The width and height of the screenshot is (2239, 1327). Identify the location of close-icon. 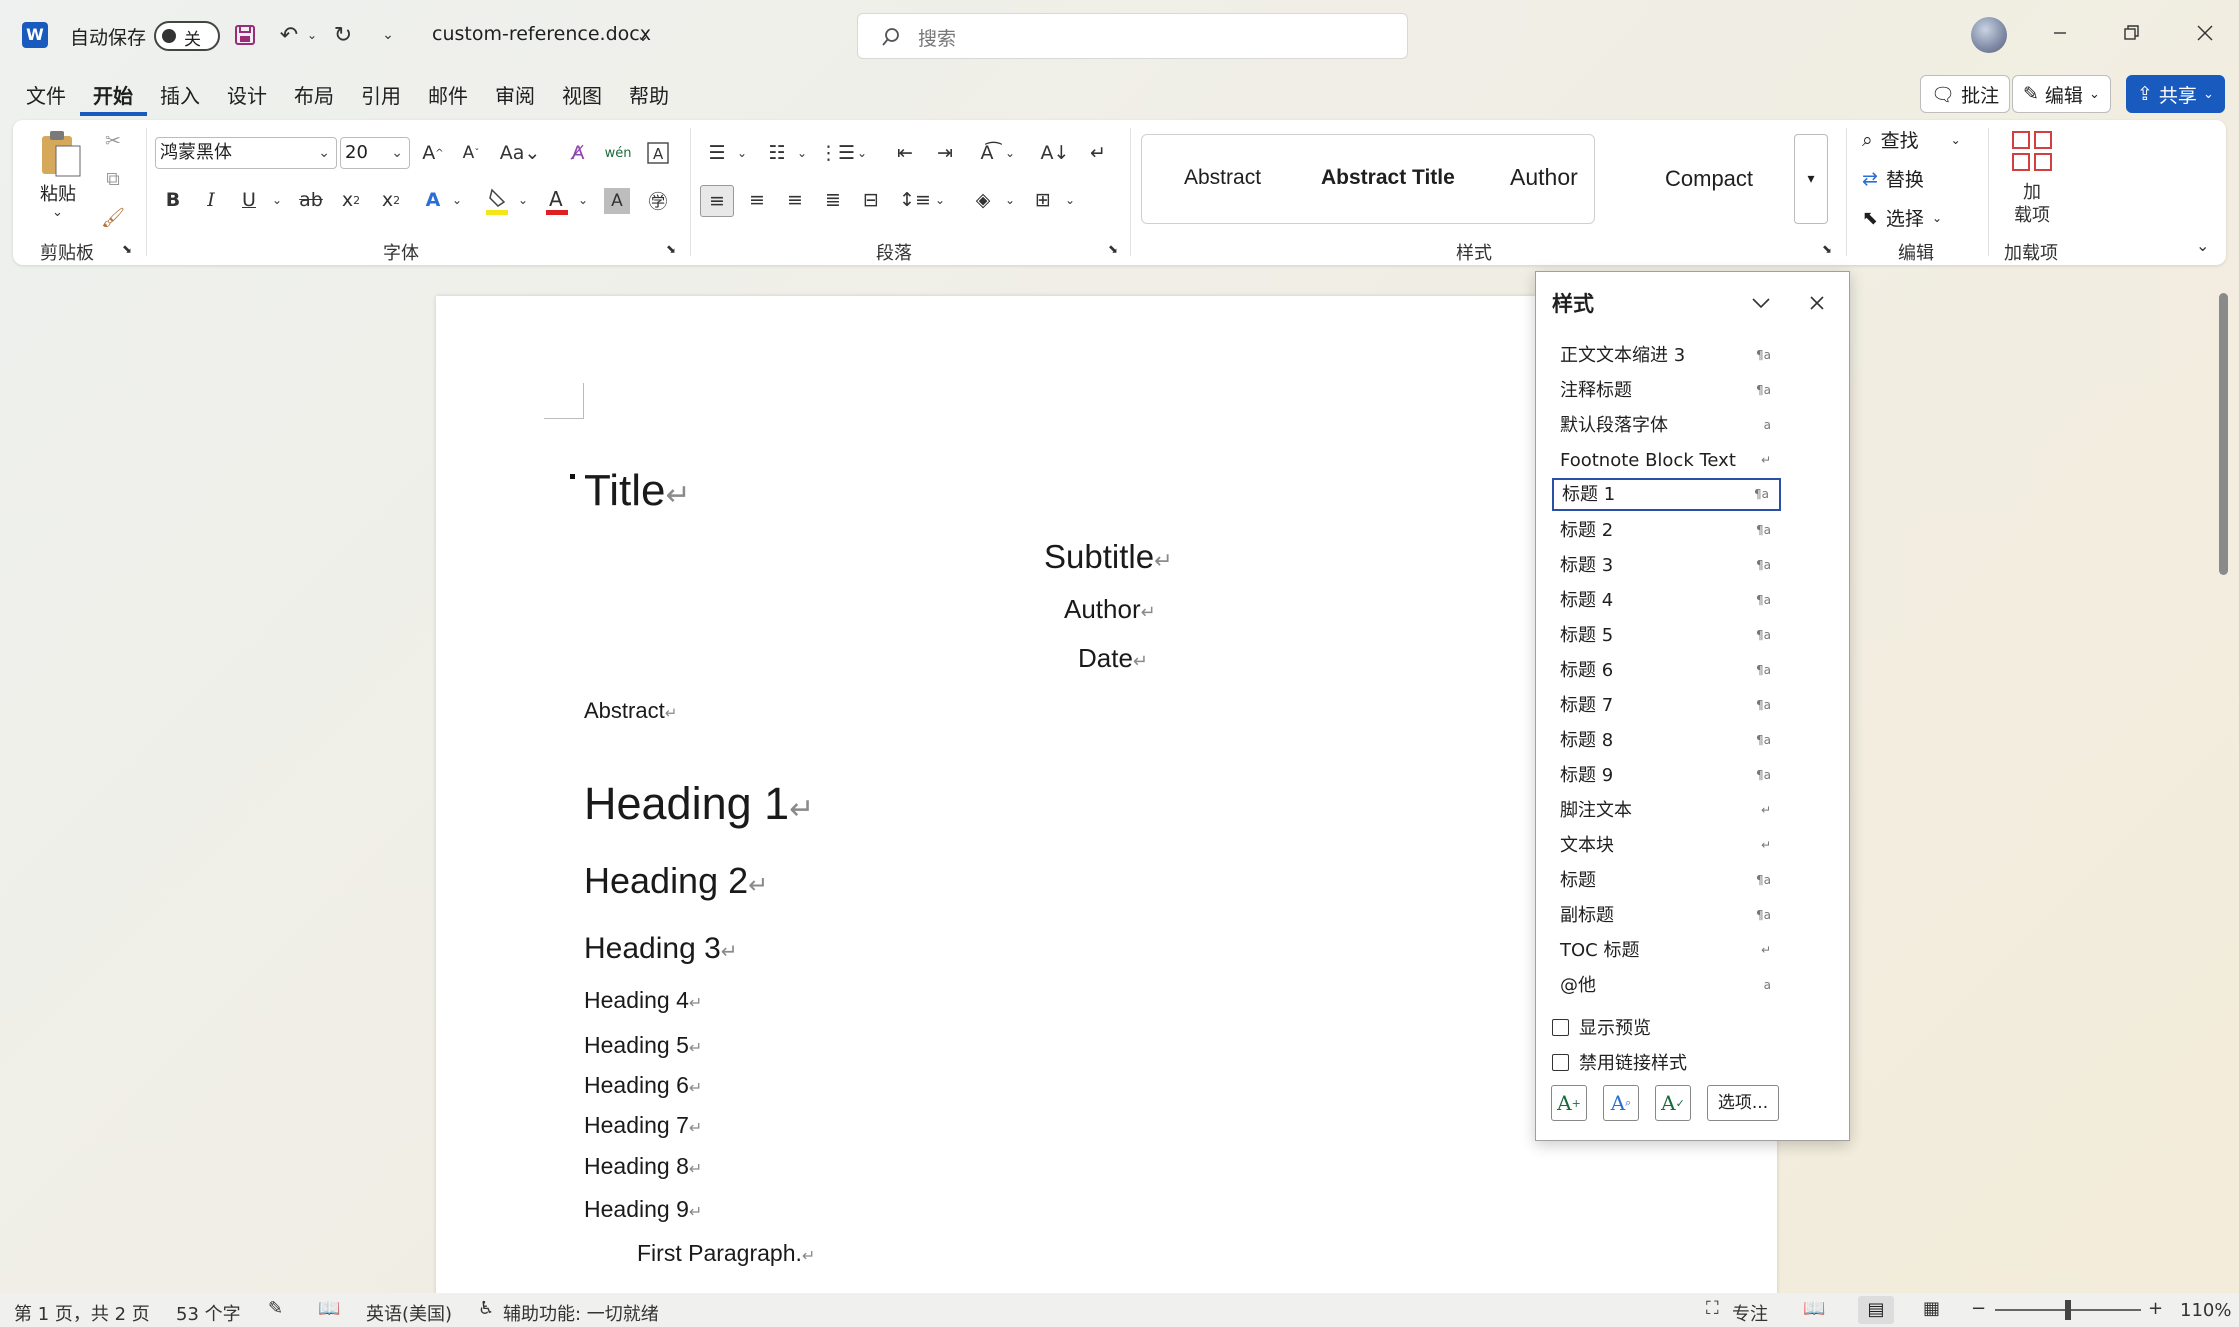
(2205, 33).